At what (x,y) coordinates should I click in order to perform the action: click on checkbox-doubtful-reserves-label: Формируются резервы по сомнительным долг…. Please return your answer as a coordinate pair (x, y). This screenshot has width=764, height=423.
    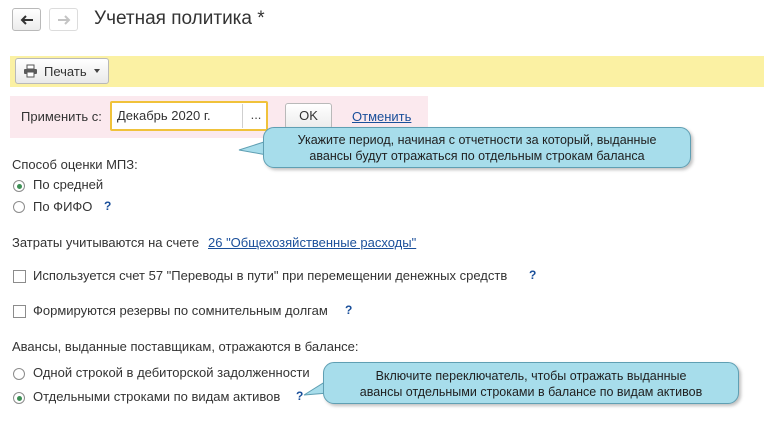
    Looking at the image, I should click on (180, 310).